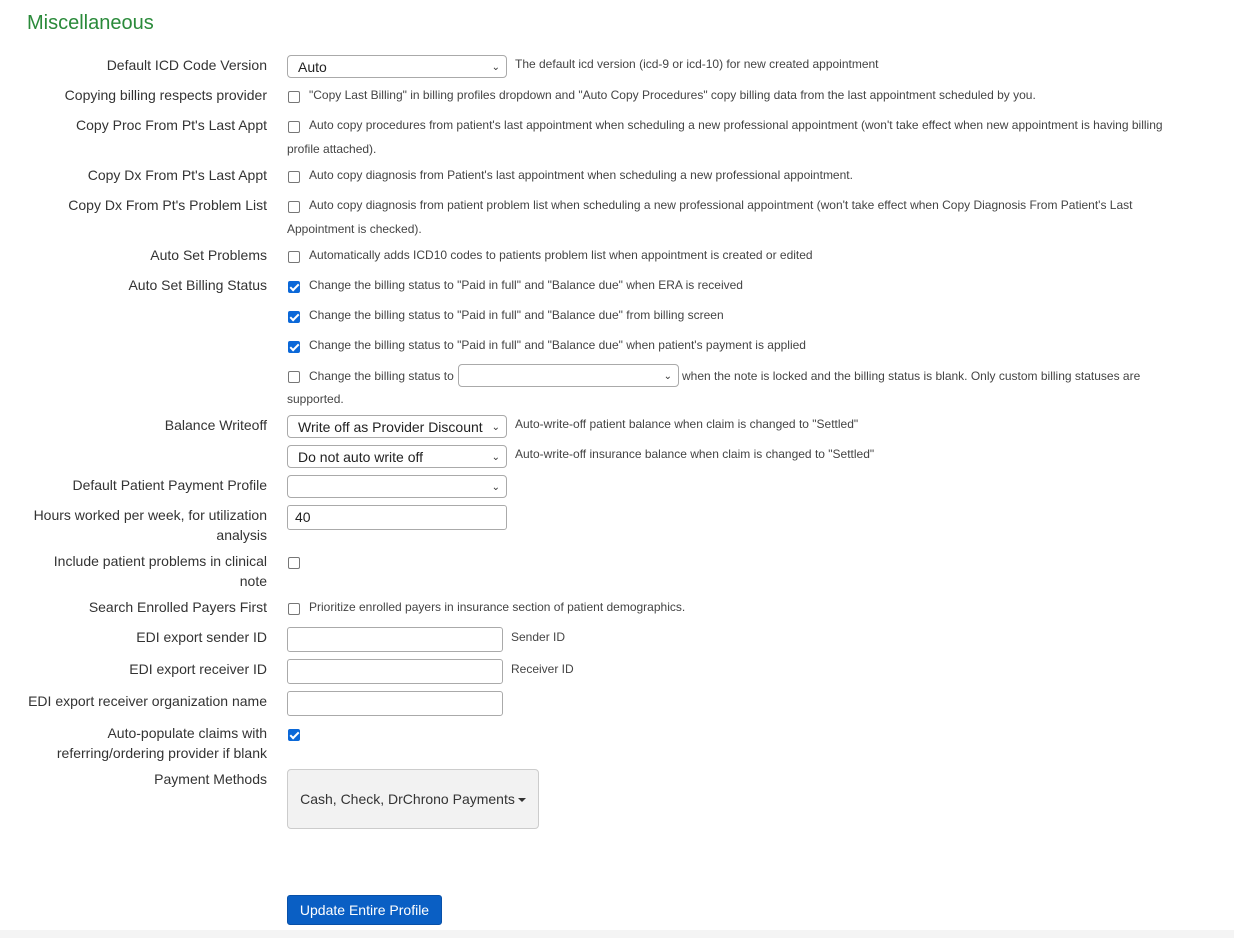 The height and width of the screenshot is (938, 1234). I want to click on patient-writeoff-select: Write off as Provider Discount ⌄, so click(397, 426).